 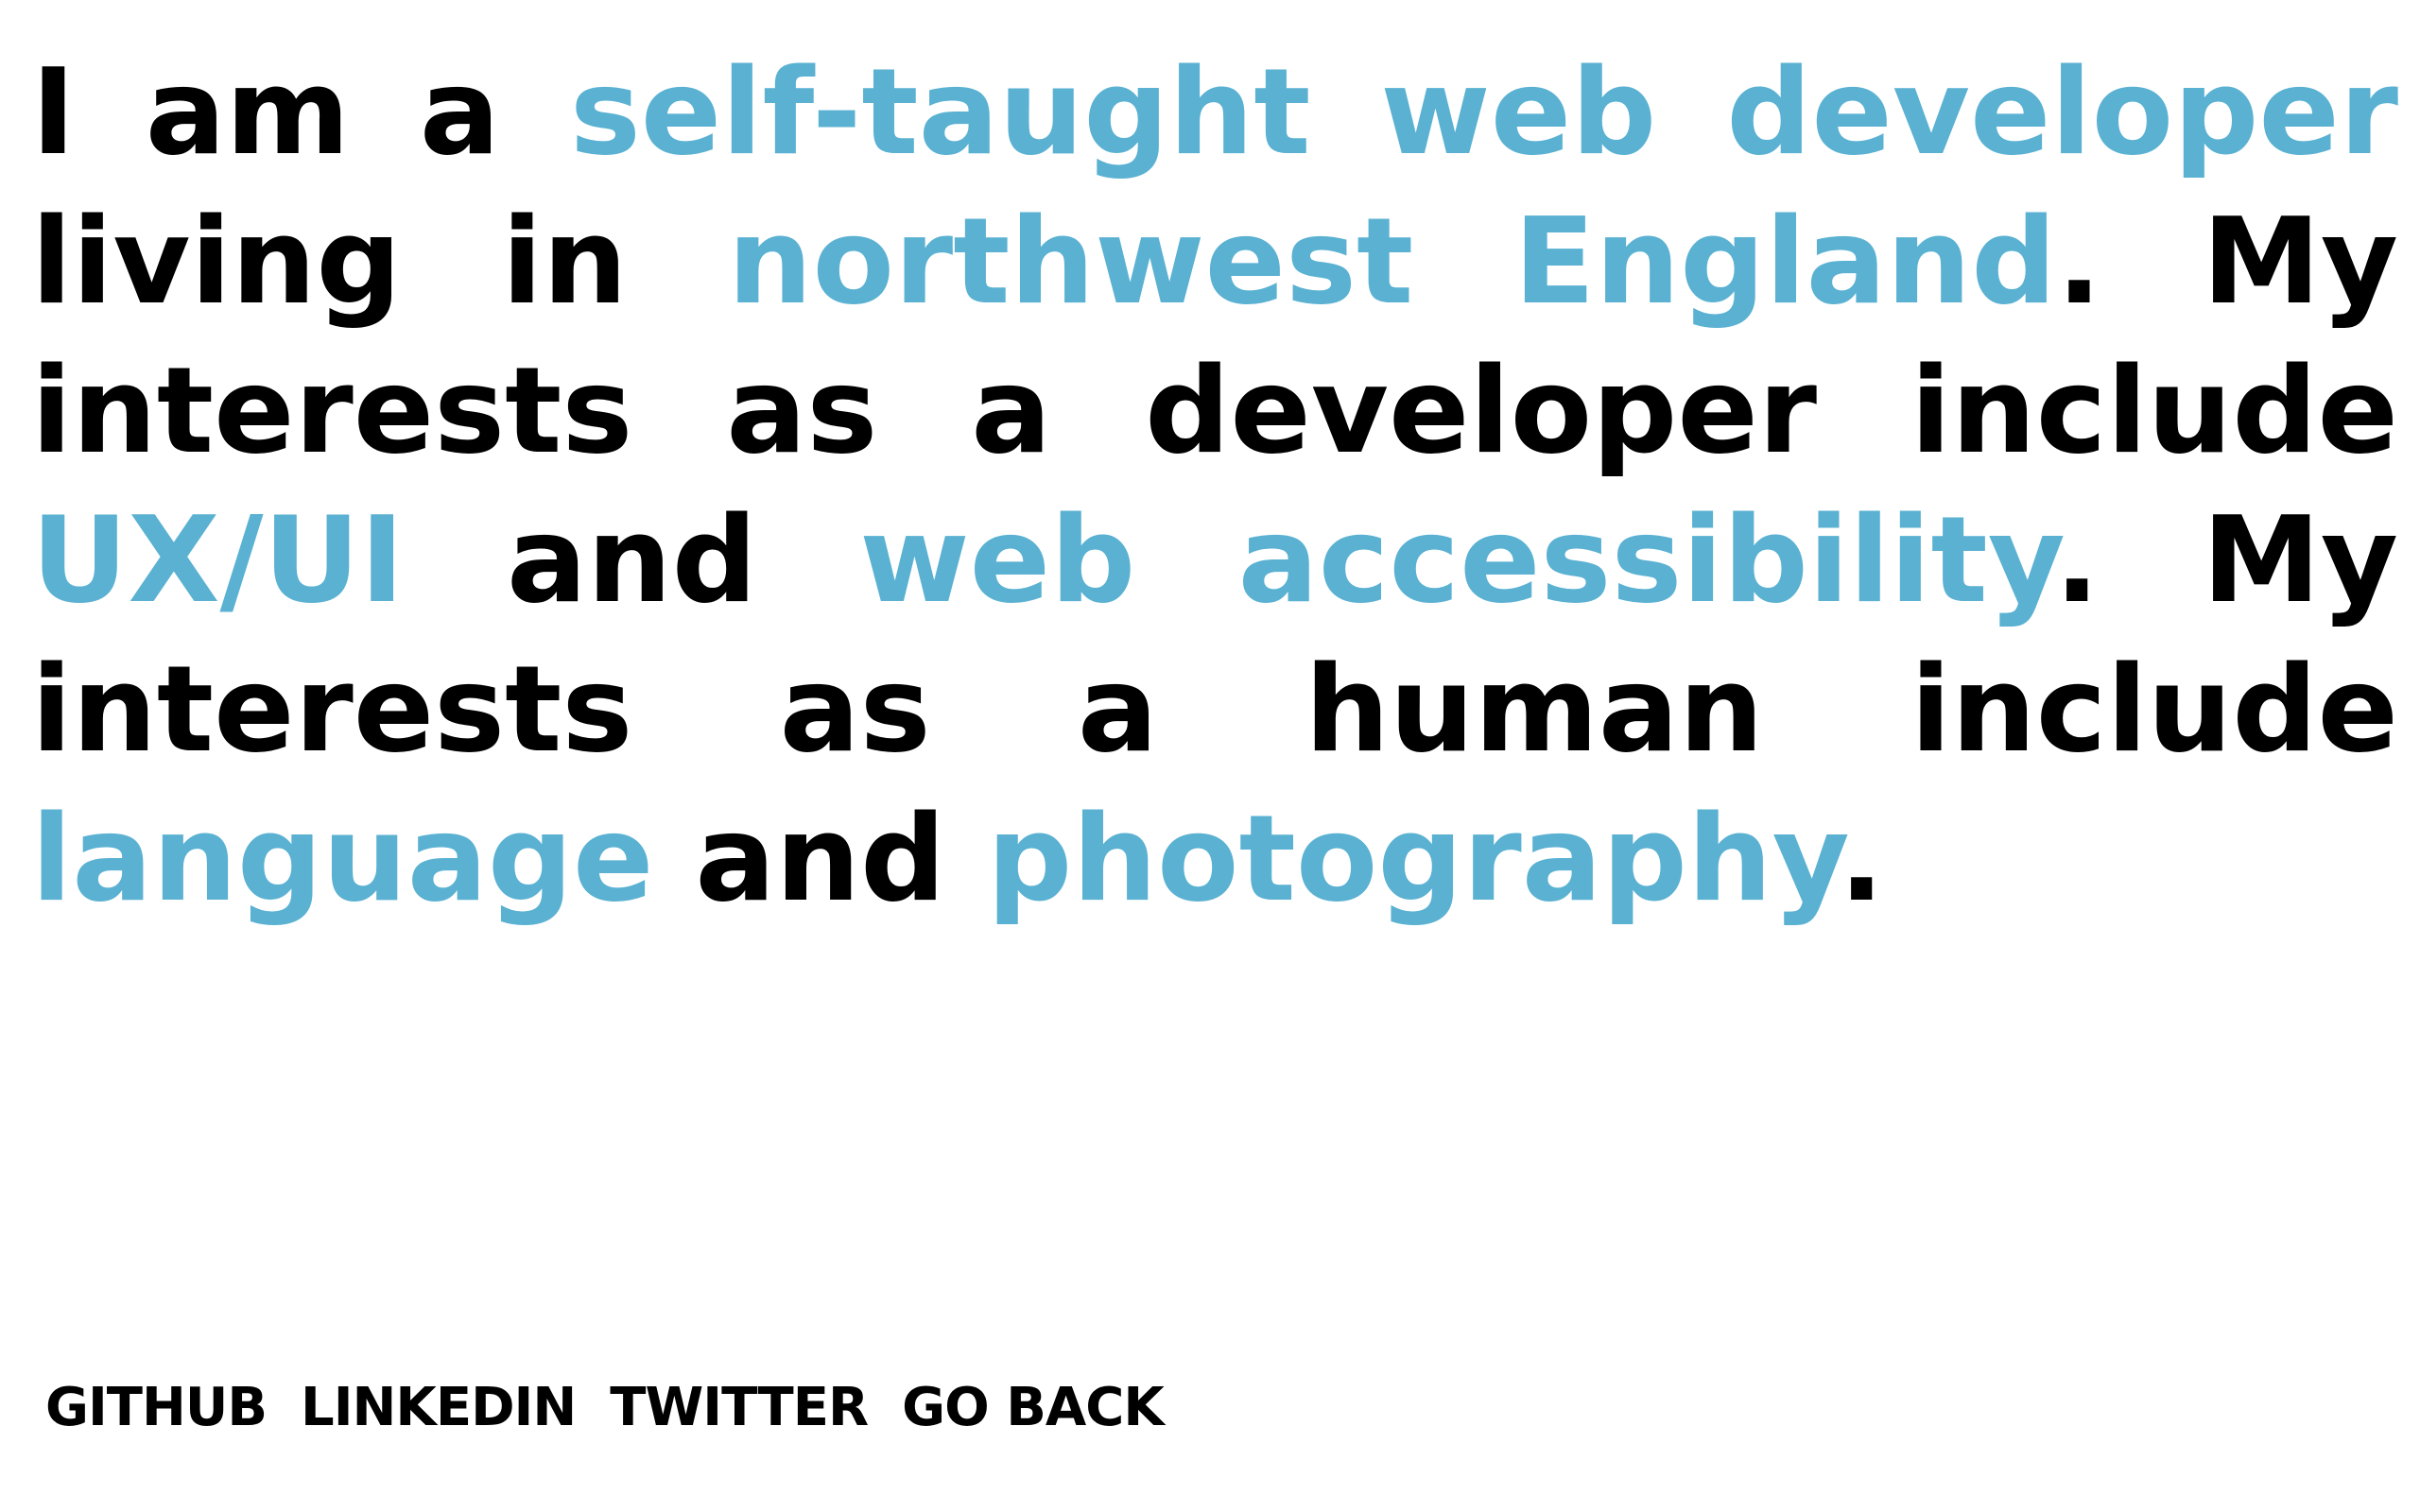 What do you see at coordinates (1862, 858) in the screenshot?
I see `bio-text: .` at bounding box center [1862, 858].